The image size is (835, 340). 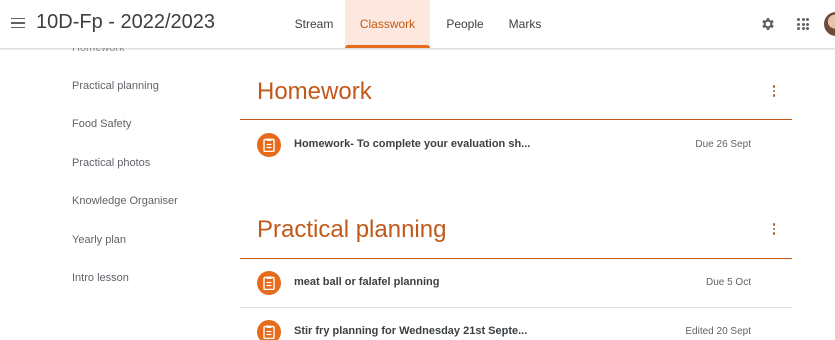 I want to click on settings-icon, so click(x=768, y=24).